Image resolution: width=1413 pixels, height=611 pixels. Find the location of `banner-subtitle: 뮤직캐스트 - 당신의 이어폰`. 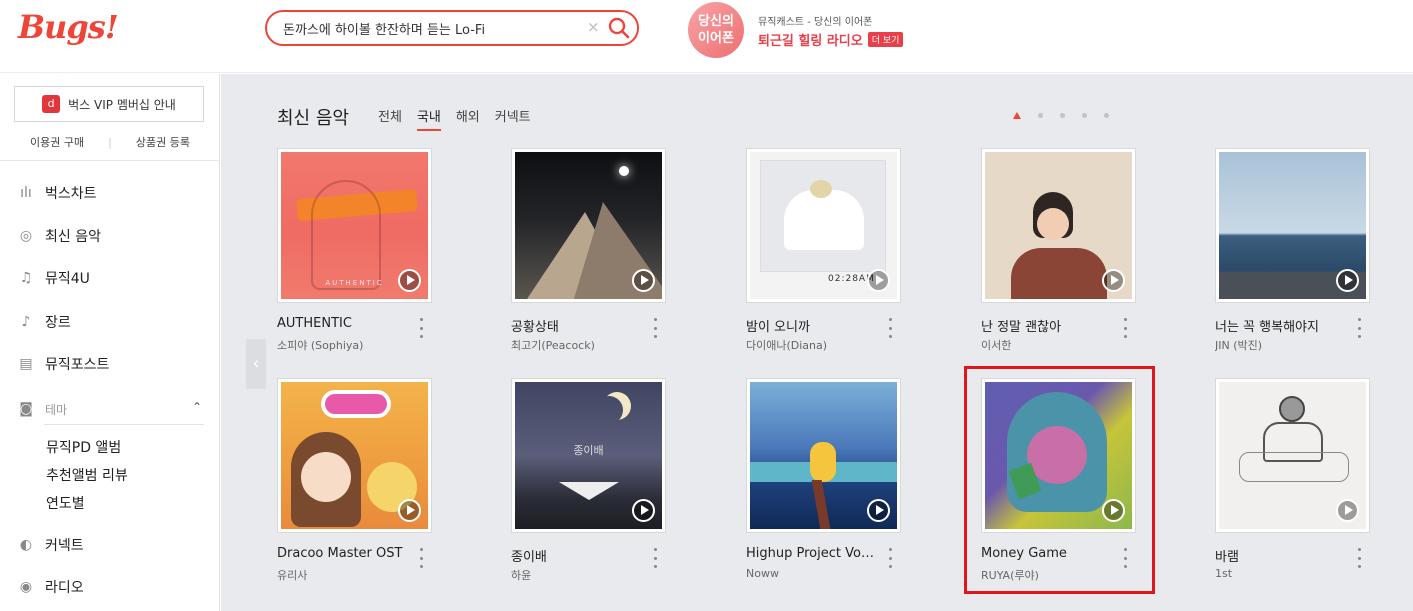

banner-subtitle: 뮤직캐스트 - 당신의 이어폰 is located at coordinates (815, 22).